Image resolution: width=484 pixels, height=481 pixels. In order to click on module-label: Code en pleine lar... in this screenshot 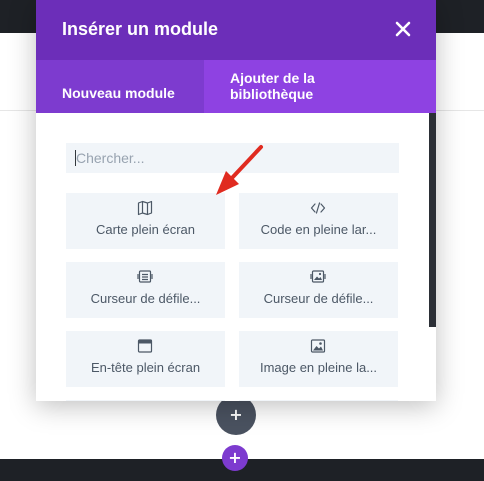, I will do `click(318, 229)`.